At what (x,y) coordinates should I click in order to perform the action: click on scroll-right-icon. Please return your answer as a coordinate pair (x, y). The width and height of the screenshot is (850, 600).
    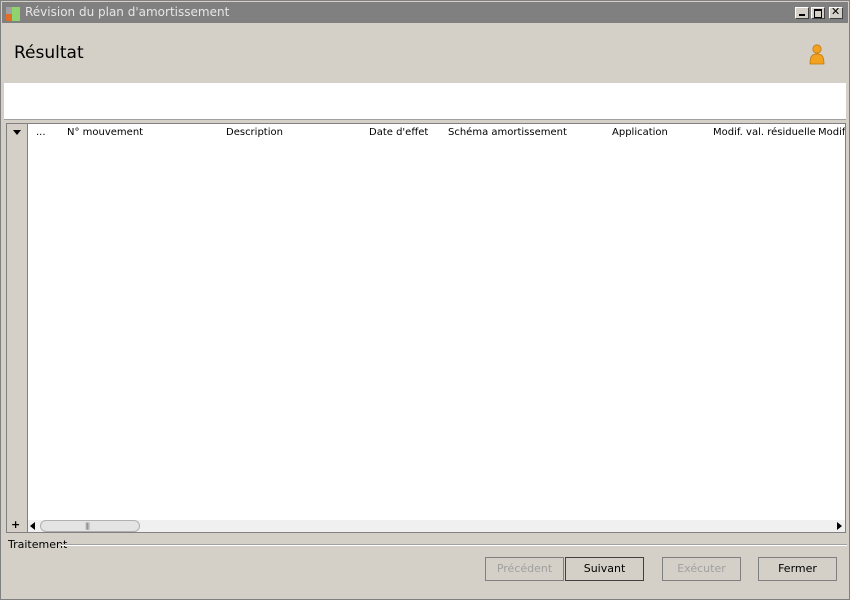
    Looking at the image, I should click on (839, 526).